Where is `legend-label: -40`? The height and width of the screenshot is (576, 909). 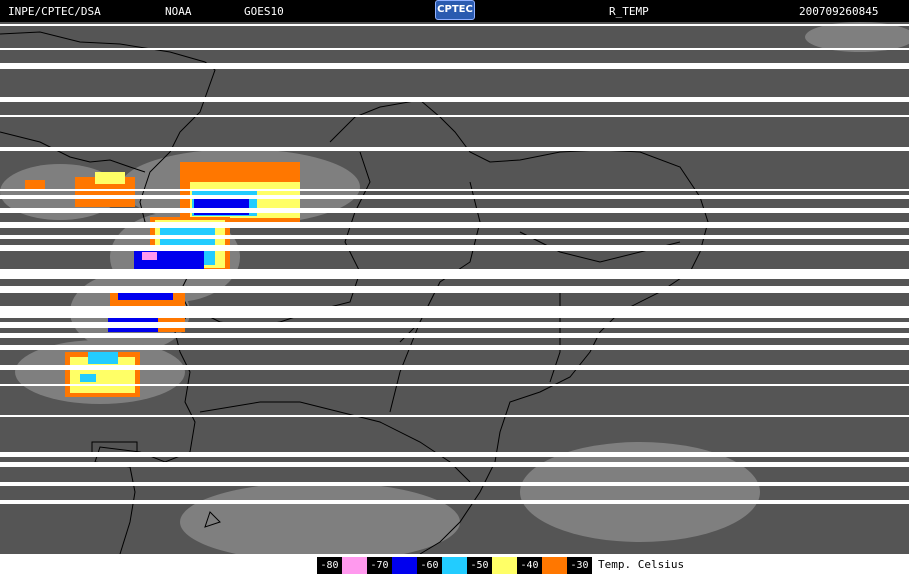
legend-label: -40 is located at coordinates (529, 565).